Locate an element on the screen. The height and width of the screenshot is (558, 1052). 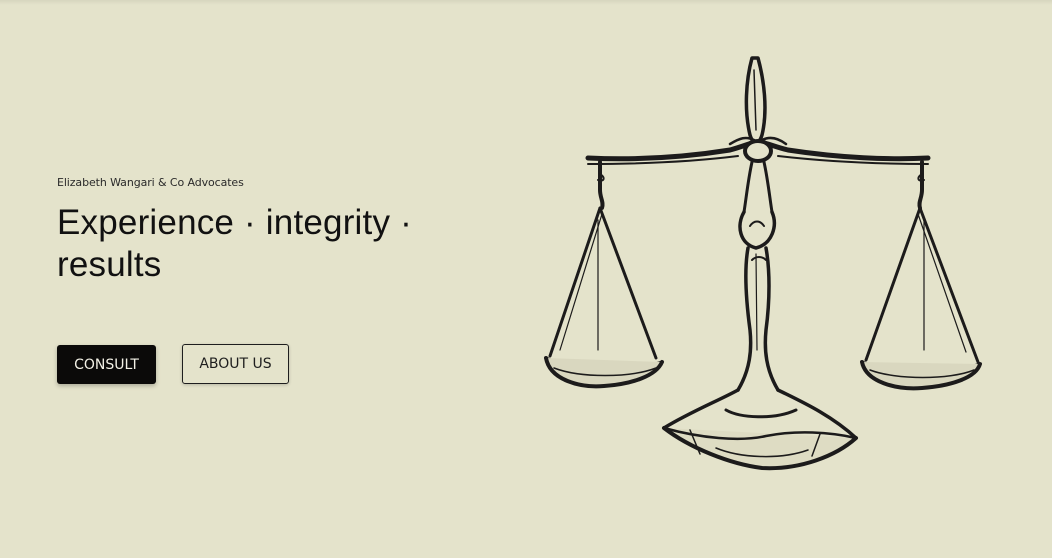
about-us-button: ABOUT US is located at coordinates (235, 364).